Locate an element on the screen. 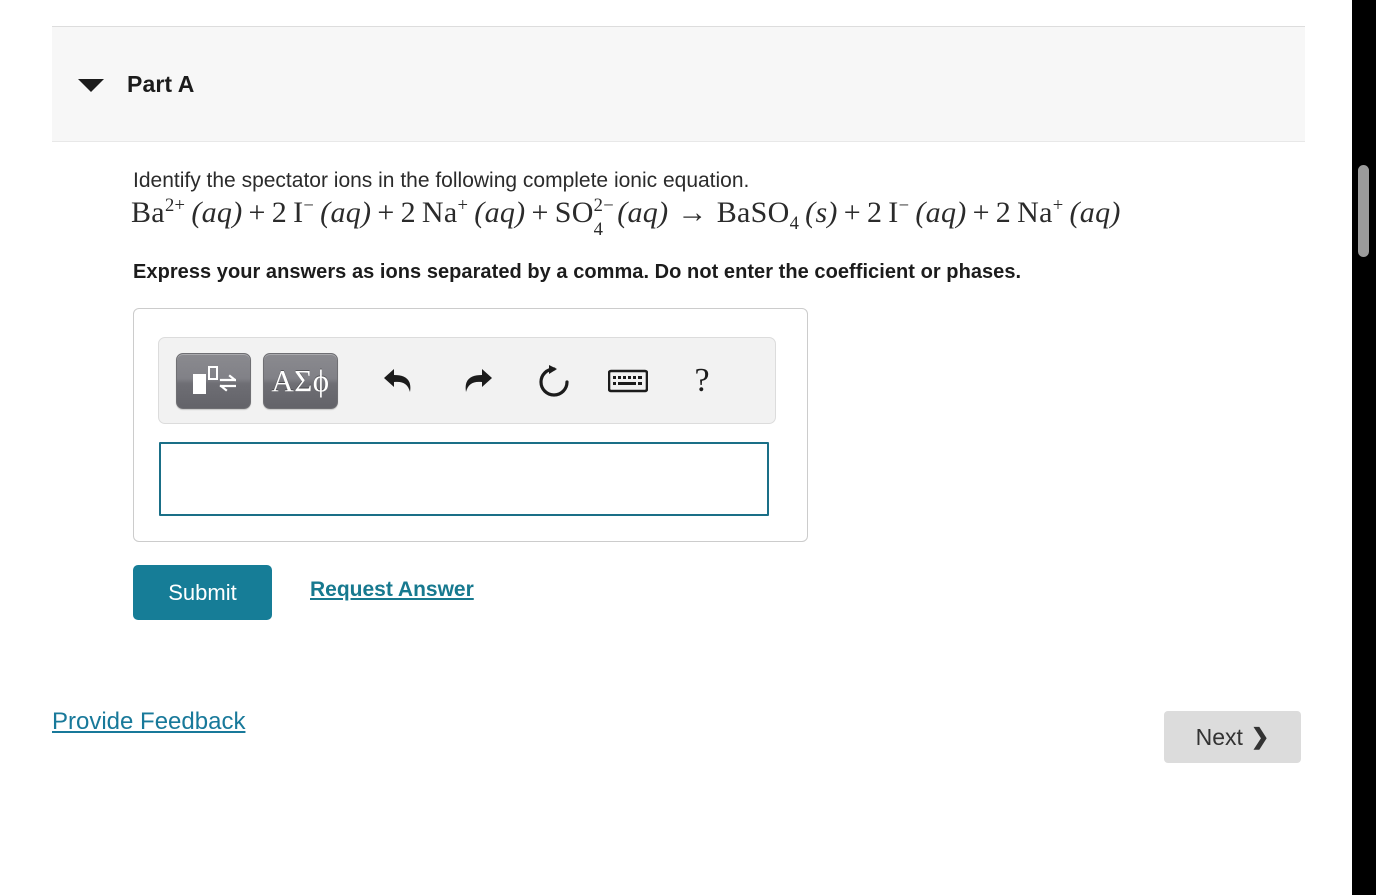 Image resolution: width=1376 pixels, height=895 pixels. next-button: Next ❯ is located at coordinates (1232, 737).